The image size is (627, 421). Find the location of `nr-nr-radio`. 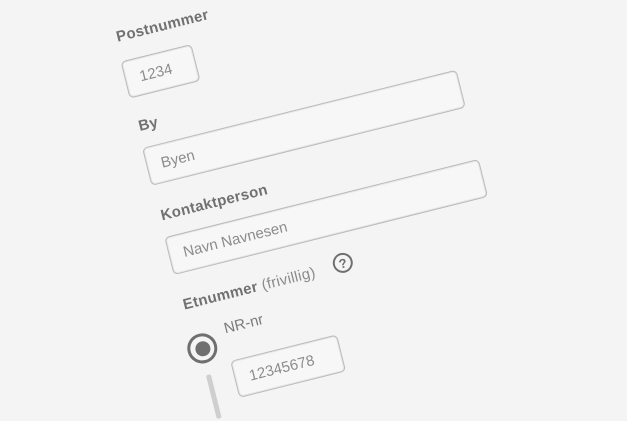

nr-nr-radio is located at coordinates (202, 348).